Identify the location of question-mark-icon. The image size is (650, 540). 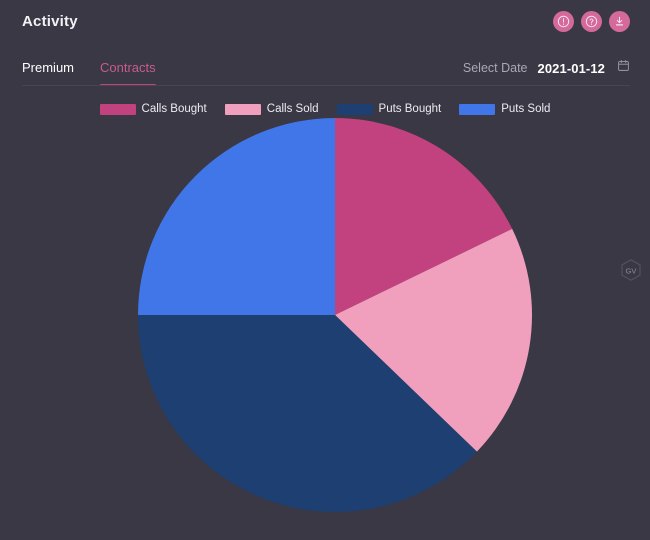
(591, 21).